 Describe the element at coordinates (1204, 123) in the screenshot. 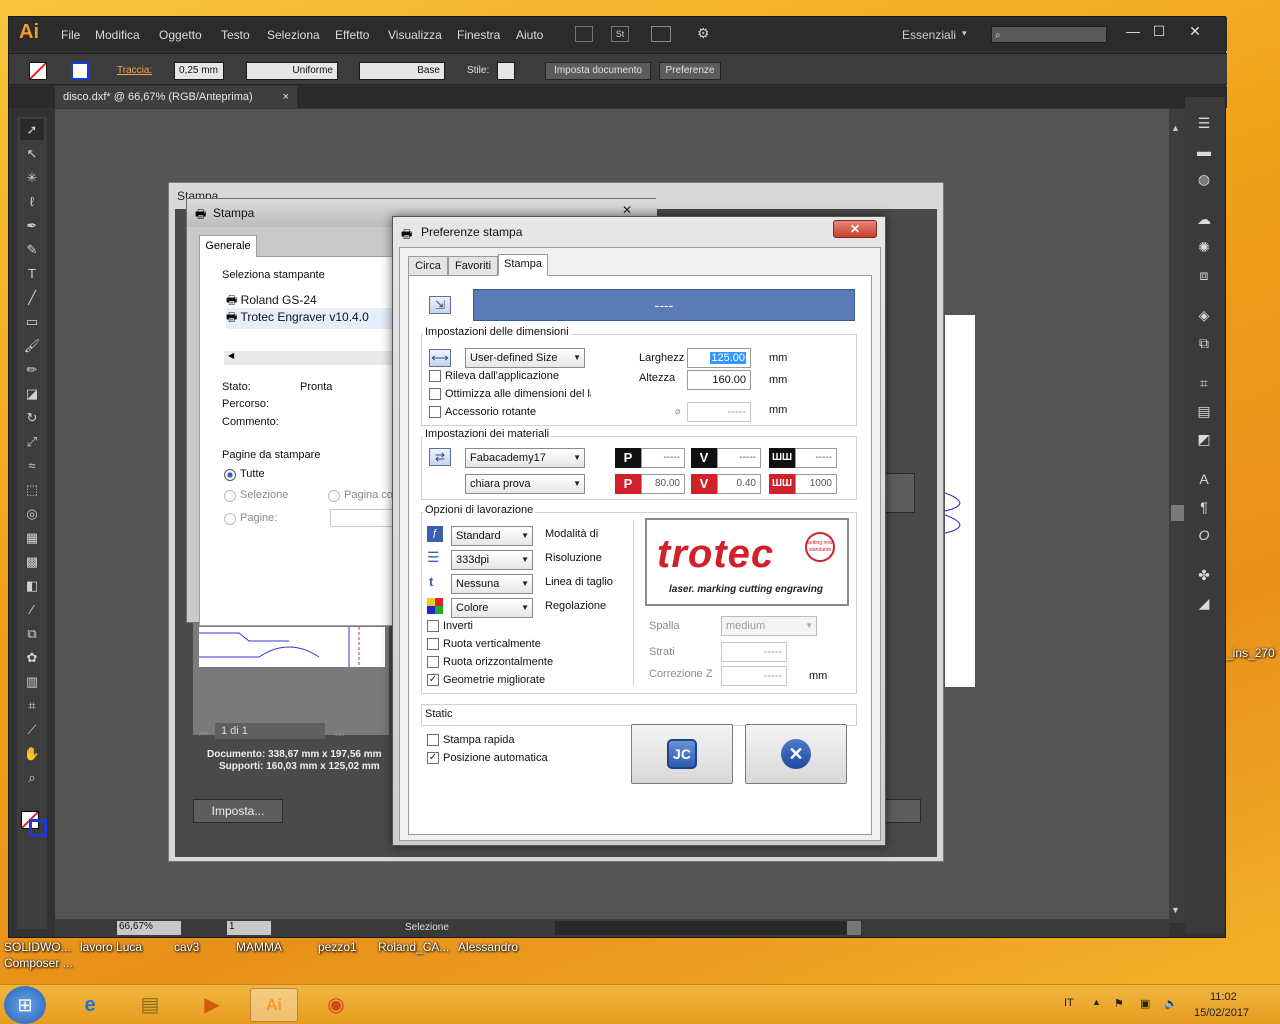

I see `properties-panel-icon: ☰` at that location.